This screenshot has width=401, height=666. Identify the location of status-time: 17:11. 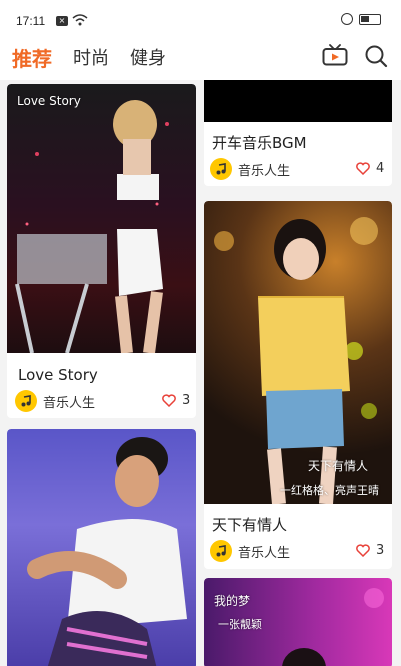
(31, 21).